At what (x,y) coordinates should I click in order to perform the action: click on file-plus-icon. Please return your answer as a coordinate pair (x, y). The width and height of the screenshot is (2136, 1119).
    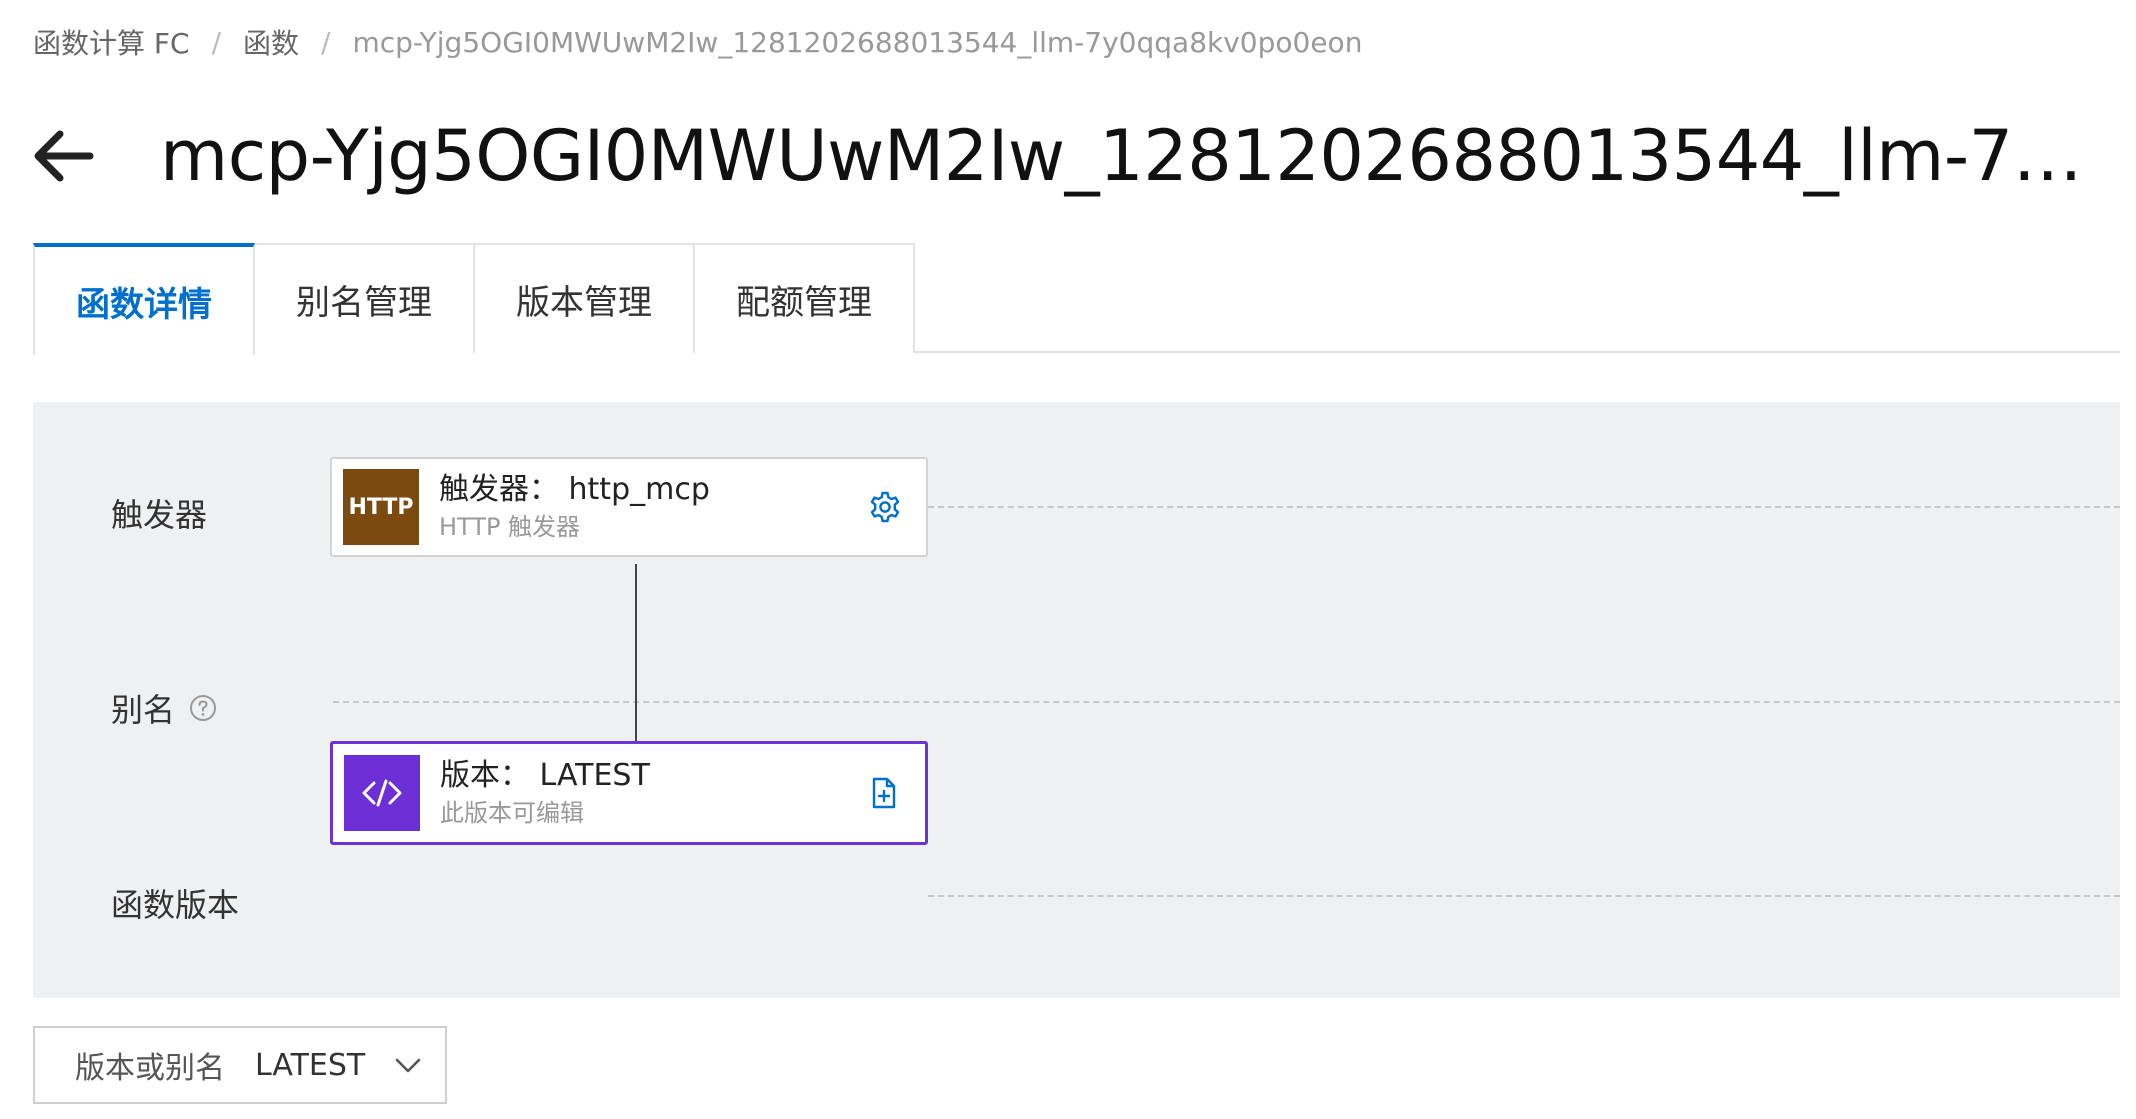
    Looking at the image, I should click on (884, 793).